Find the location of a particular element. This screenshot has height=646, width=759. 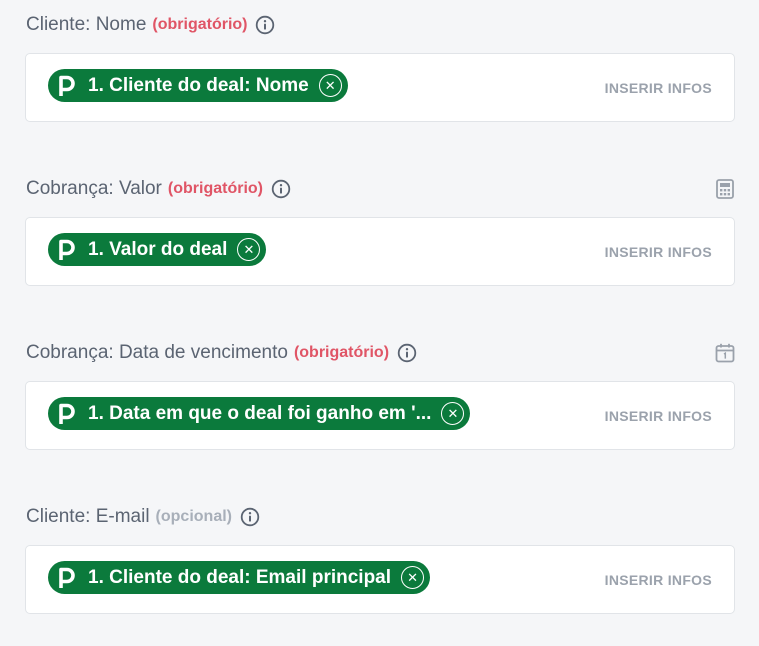

field-label: Cliente: Nome is located at coordinates (86, 24).